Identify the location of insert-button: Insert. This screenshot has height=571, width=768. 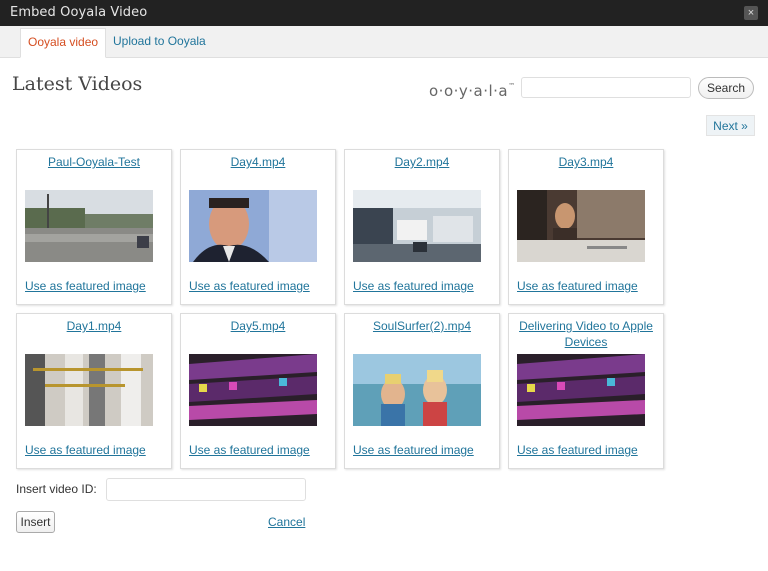
(35, 522).